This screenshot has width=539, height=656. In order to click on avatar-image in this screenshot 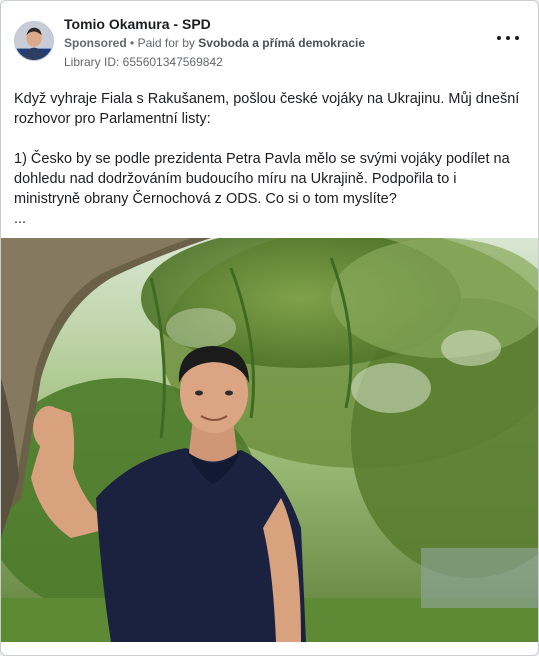, I will do `click(34, 41)`.